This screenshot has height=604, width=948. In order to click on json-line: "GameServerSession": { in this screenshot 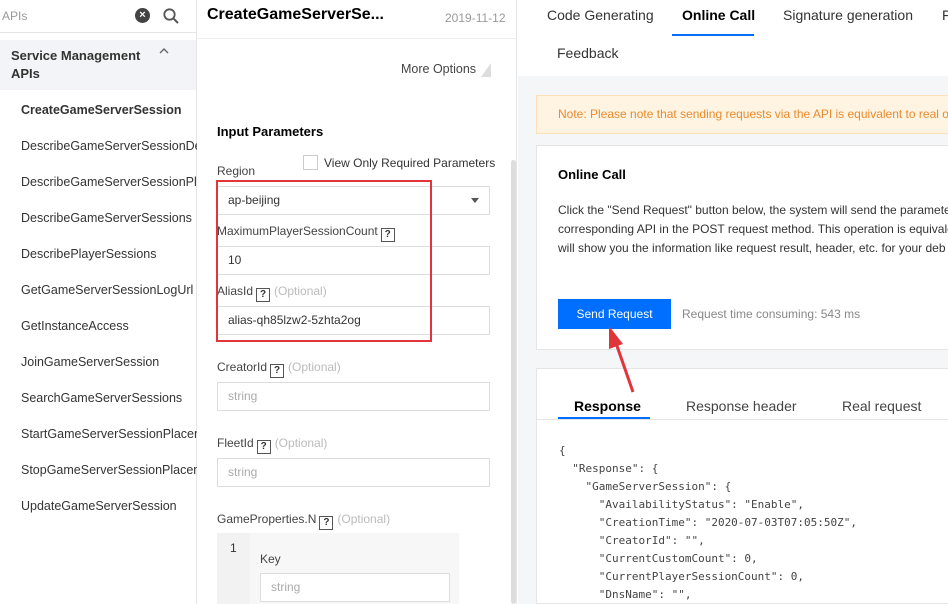, I will do `click(645, 486)`.